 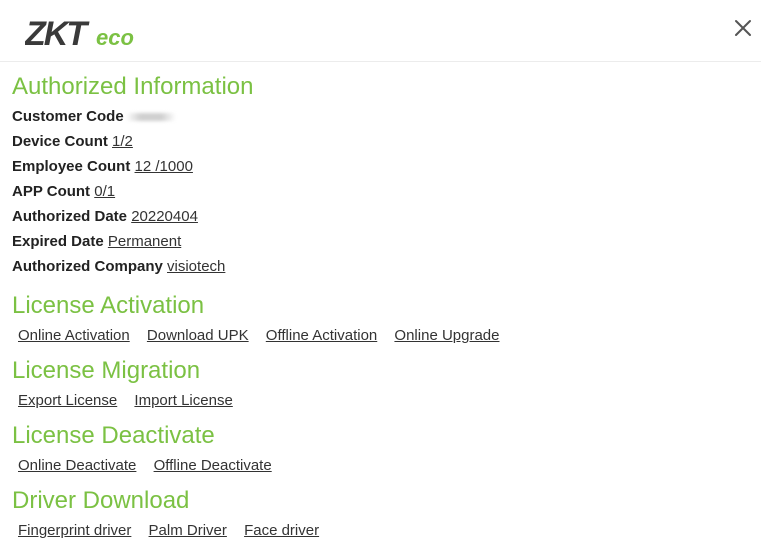 What do you see at coordinates (87, 266) in the screenshot?
I see `authorized-company-label: Authorized Company` at bounding box center [87, 266].